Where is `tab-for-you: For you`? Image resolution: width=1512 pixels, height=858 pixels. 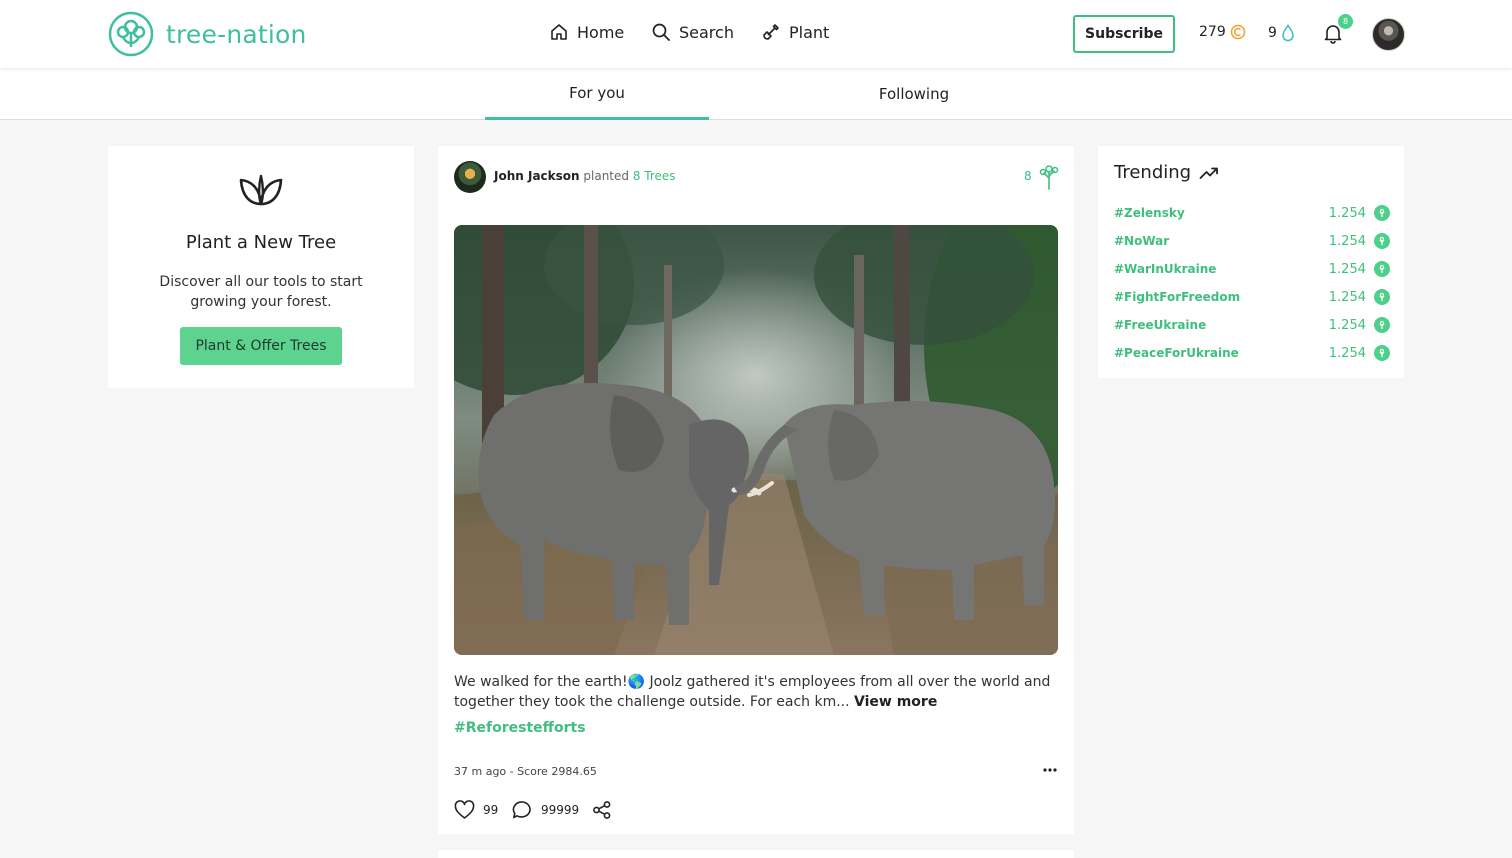
tab-for-you: For you is located at coordinates (597, 94).